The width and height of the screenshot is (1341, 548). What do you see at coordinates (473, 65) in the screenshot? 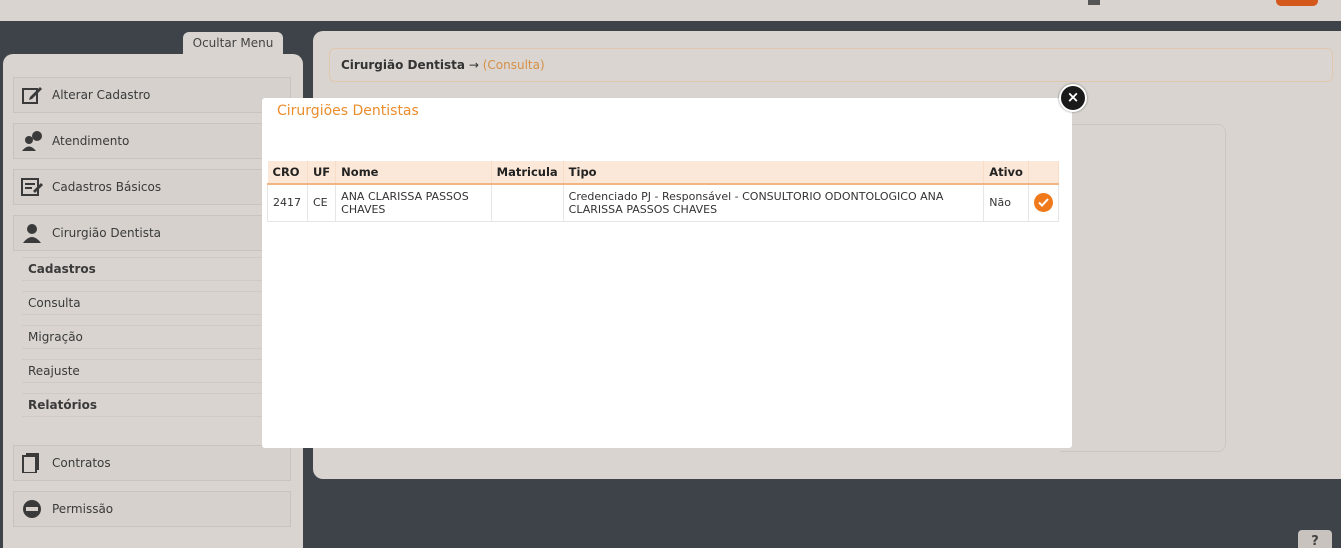
I see `breadcrumb-arrow: →` at bounding box center [473, 65].